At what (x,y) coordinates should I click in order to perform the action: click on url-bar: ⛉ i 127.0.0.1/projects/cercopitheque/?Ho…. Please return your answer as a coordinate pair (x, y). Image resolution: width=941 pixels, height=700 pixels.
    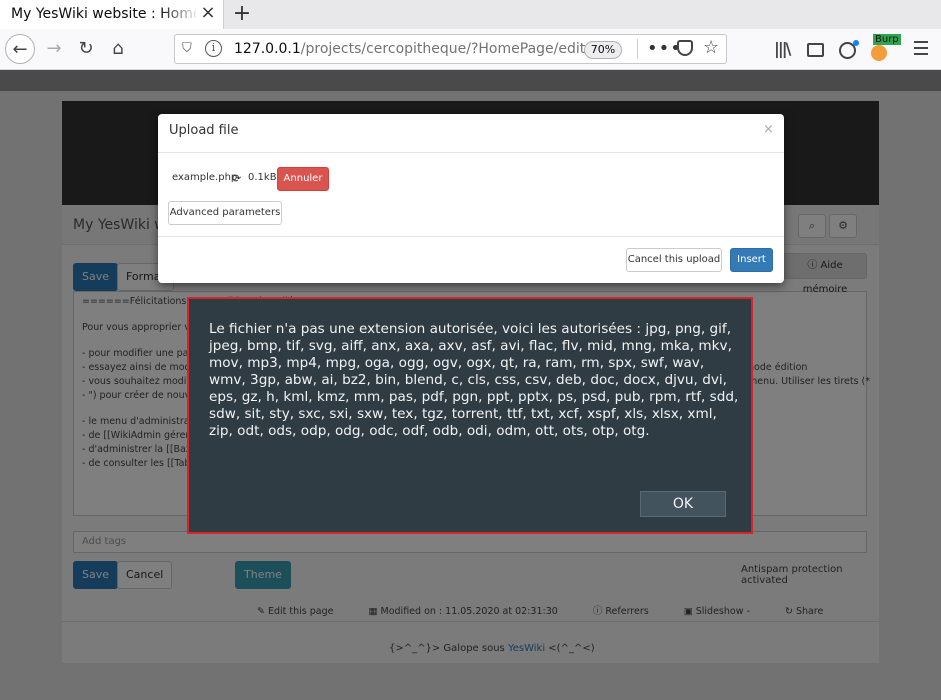
    Looking at the image, I should click on (450, 49).